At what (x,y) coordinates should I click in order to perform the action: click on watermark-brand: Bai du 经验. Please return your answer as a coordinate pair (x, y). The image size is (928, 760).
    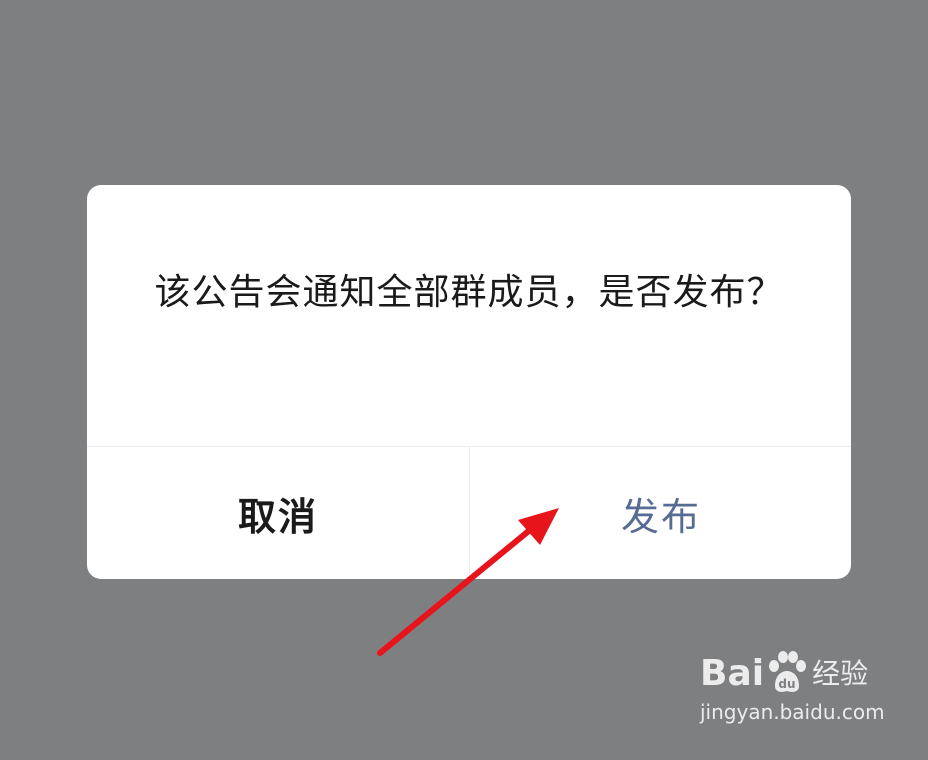
    Looking at the image, I should click on (784, 672).